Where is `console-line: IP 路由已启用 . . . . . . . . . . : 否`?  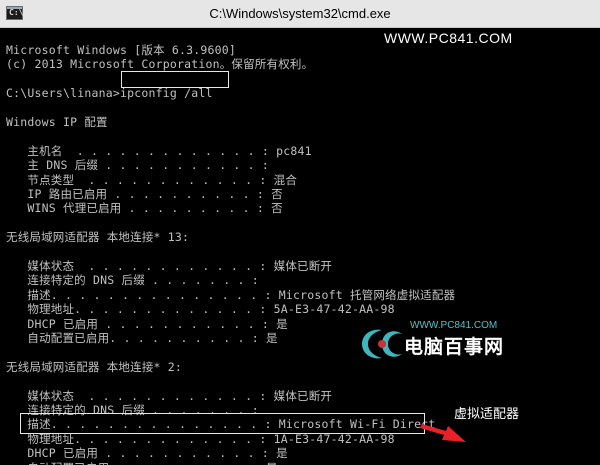
console-line: IP 路由已启用 . . . . . . . . . . : 否 is located at coordinates (144, 194).